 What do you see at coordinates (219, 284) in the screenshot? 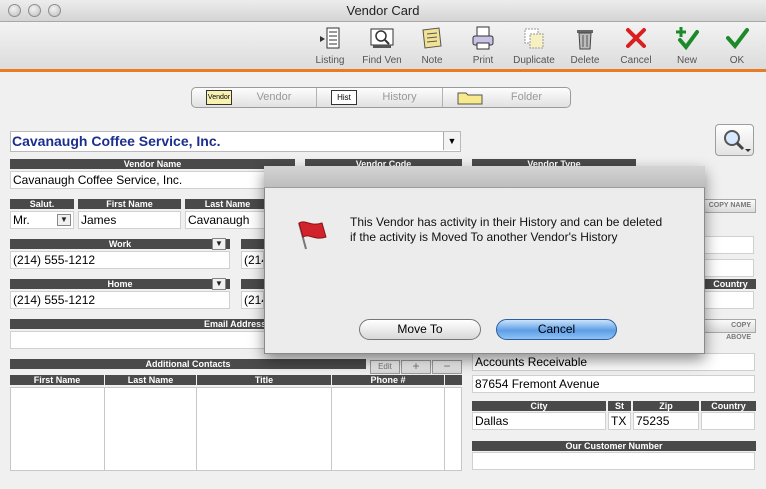
I see `home-phone-type-chevron-down-icon: ▼` at bounding box center [219, 284].